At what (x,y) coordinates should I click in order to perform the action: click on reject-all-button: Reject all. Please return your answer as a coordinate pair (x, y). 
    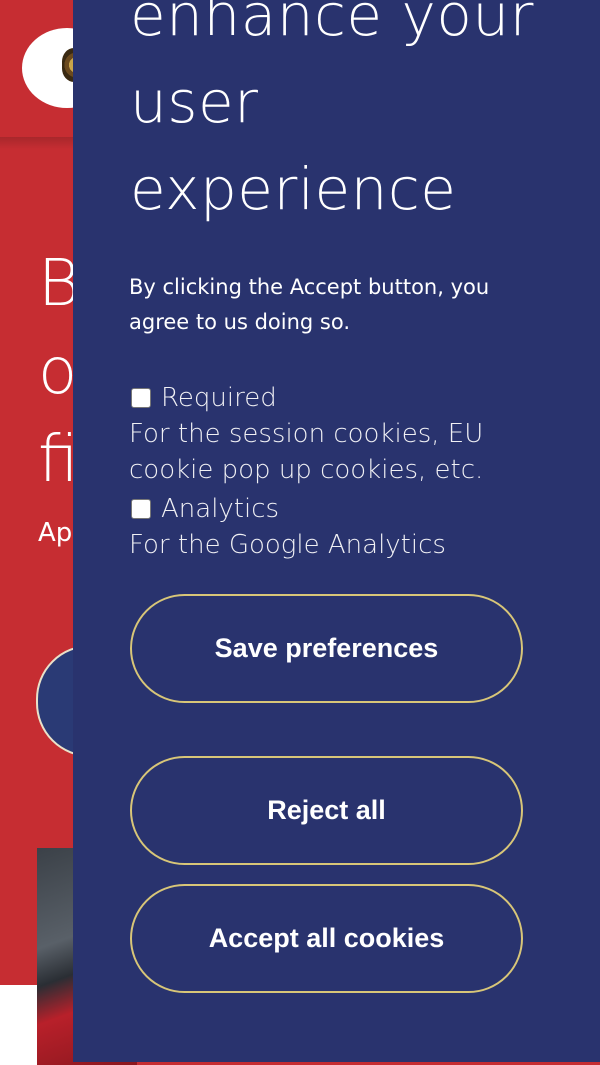
    Looking at the image, I should click on (326, 810).